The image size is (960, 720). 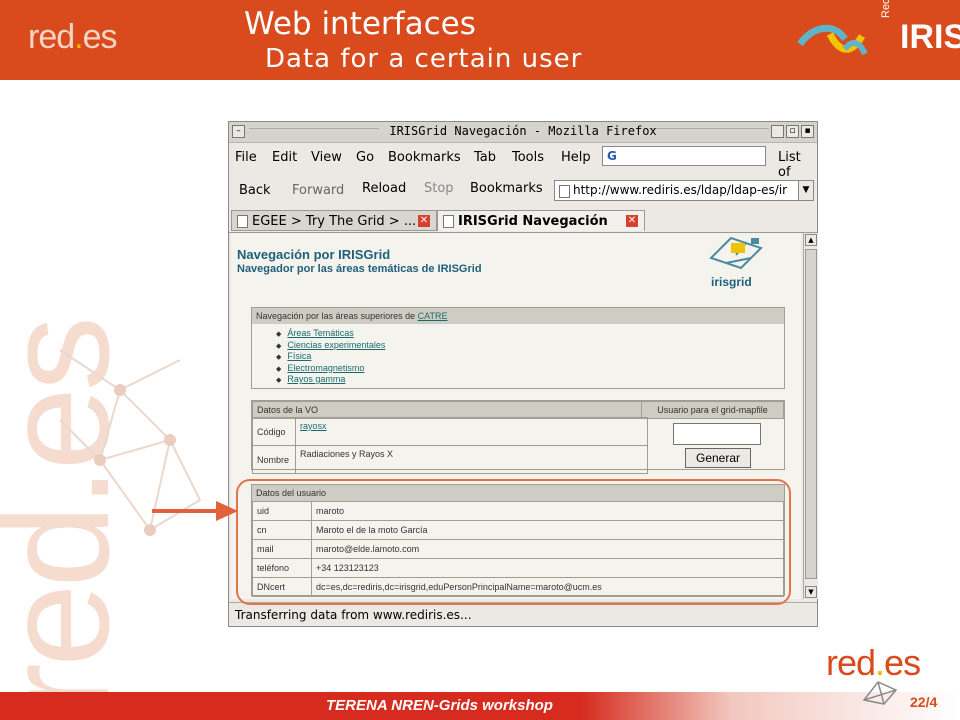 What do you see at coordinates (811, 592) in the screenshot?
I see `scroll-down-icon: ▼` at bounding box center [811, 592].